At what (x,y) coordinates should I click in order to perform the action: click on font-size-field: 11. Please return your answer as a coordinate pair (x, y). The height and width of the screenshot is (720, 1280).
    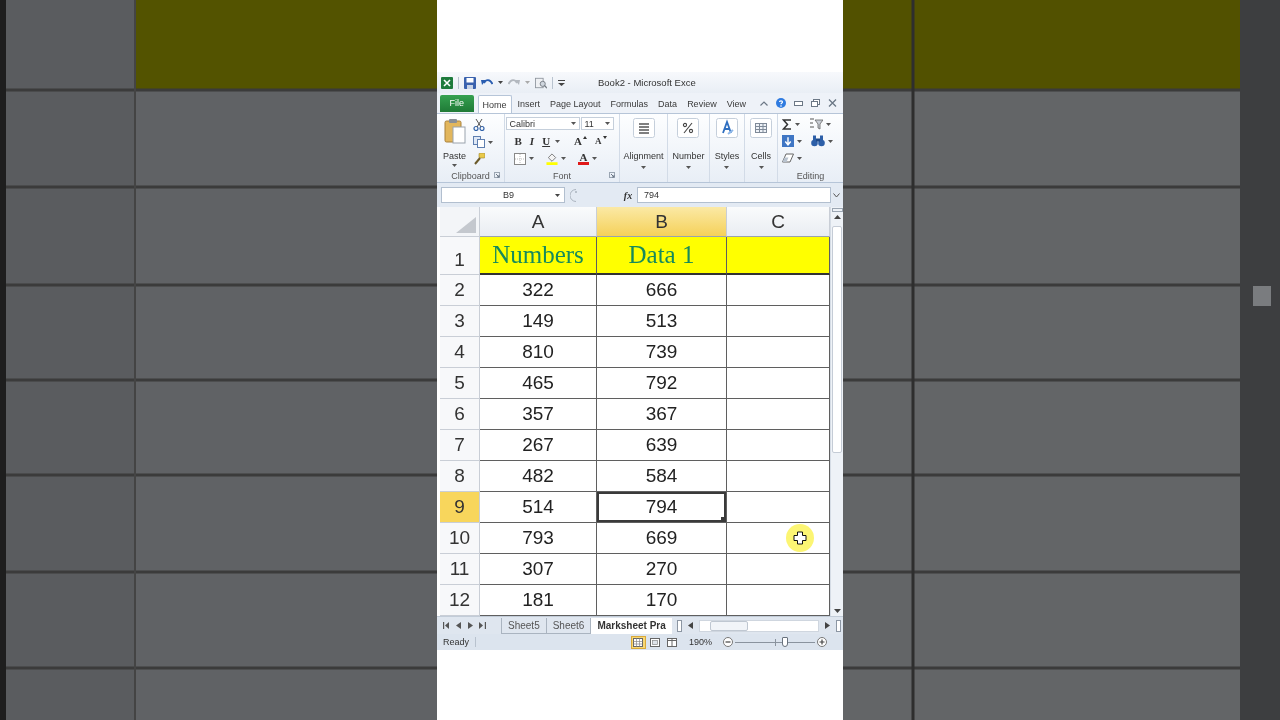
    Looking at the image, I should click on (597, 123).